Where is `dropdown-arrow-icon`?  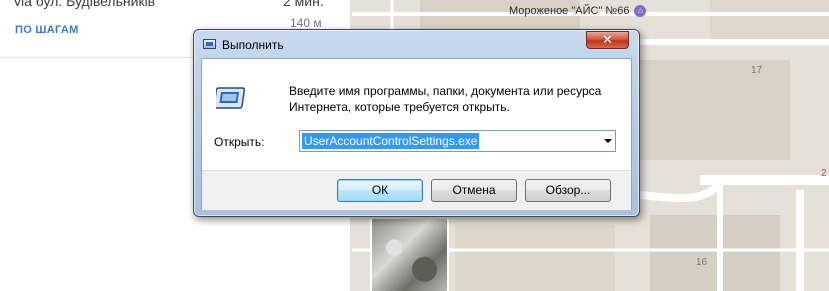 dropdown-arrow-icon is located at coordinates (608, 141).